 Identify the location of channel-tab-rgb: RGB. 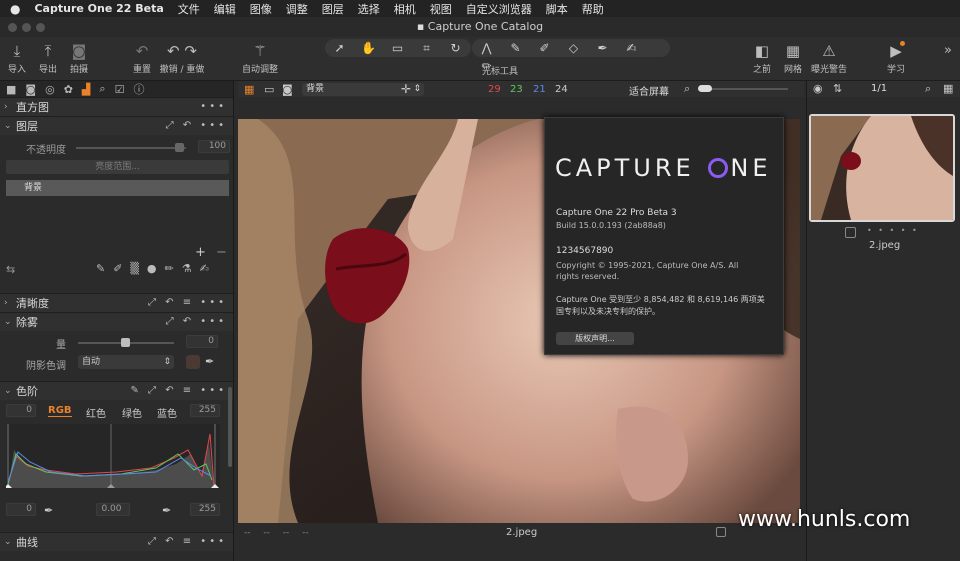
(60, 411).